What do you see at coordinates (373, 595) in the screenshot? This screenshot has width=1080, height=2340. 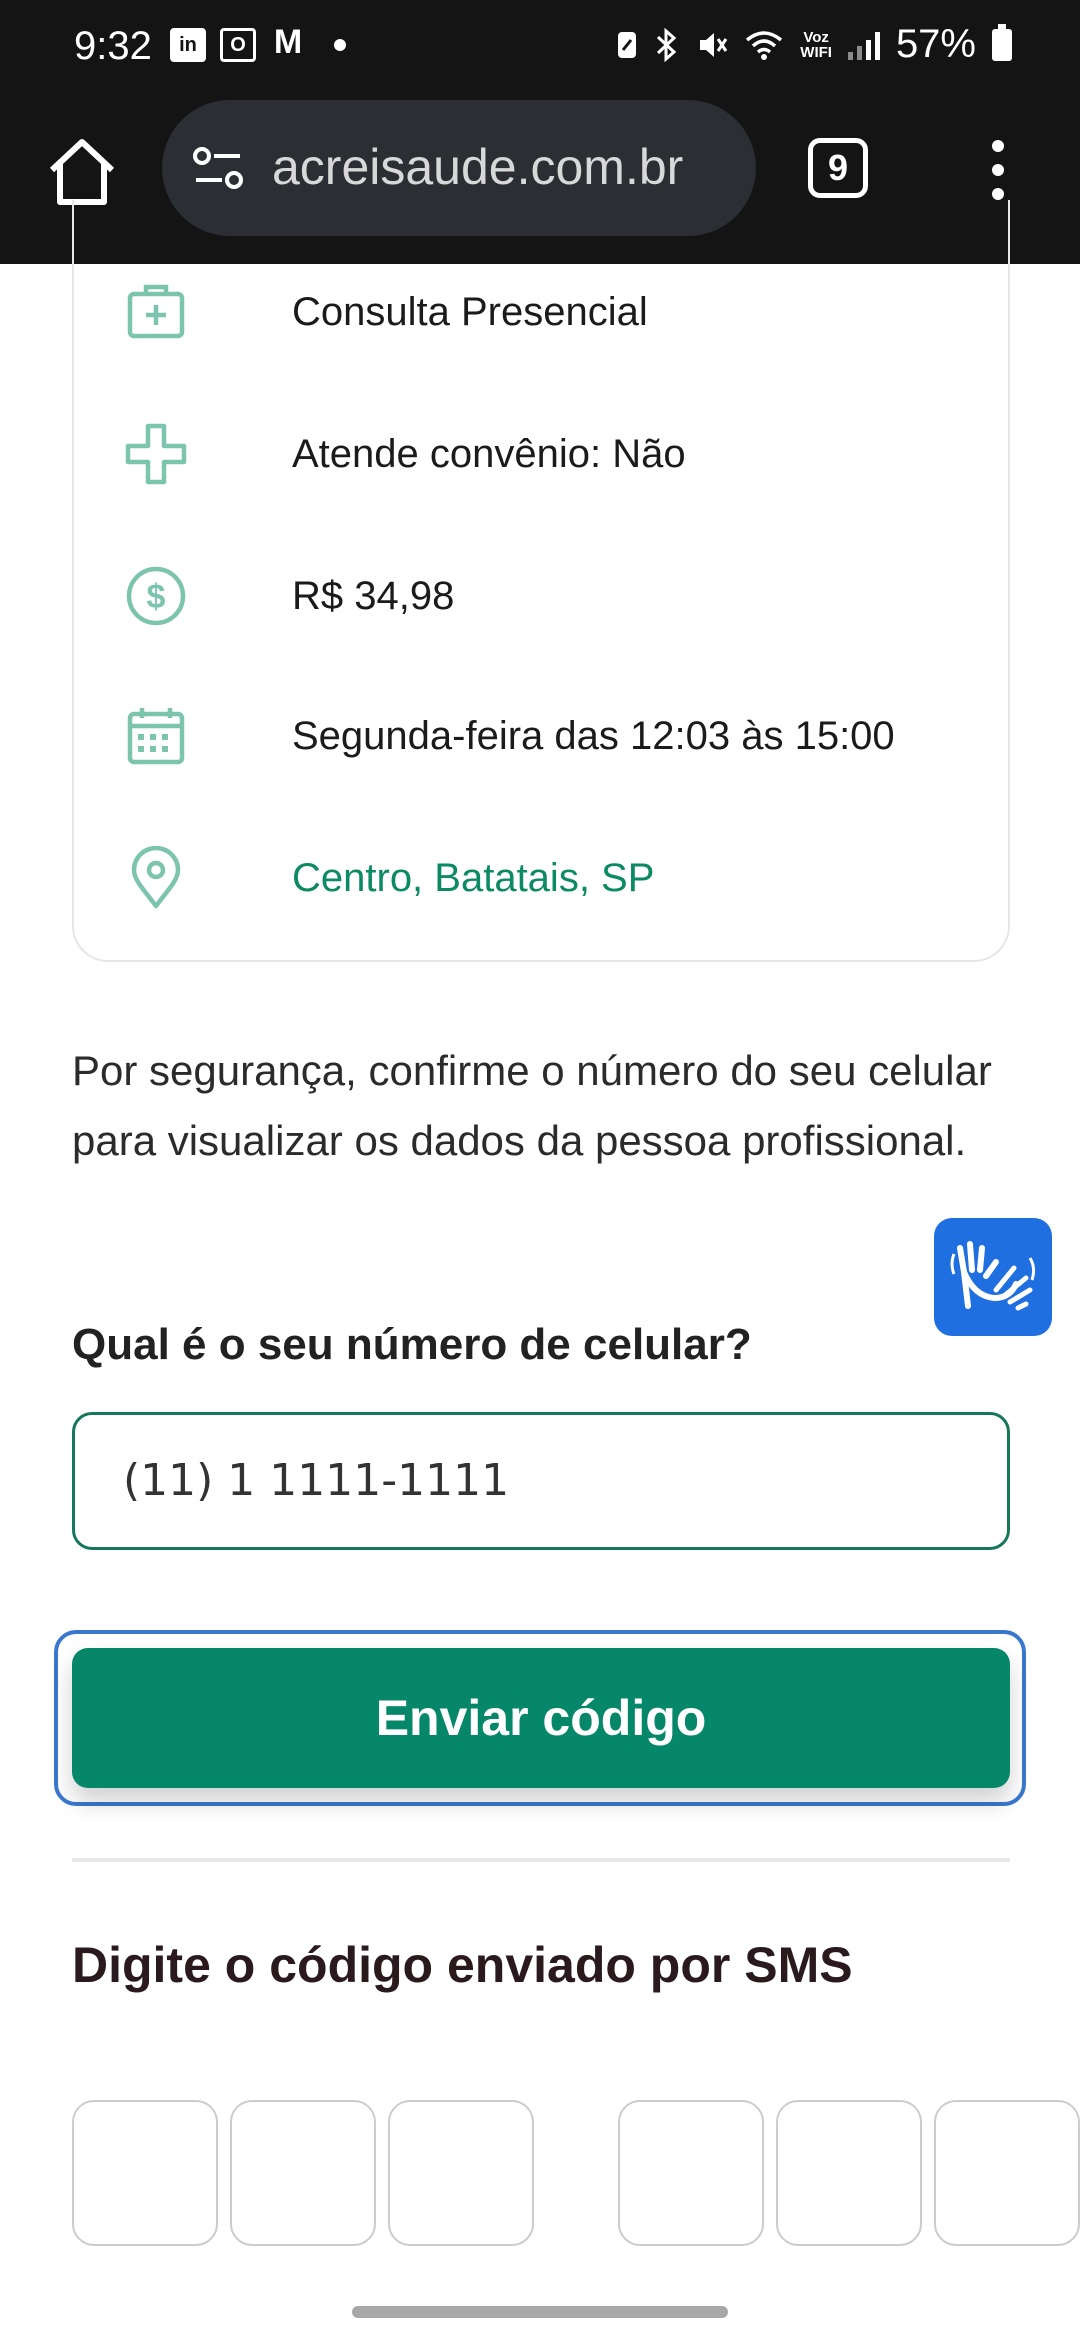 I see `price: R$ 34,98` at bounding box center [373, 595].